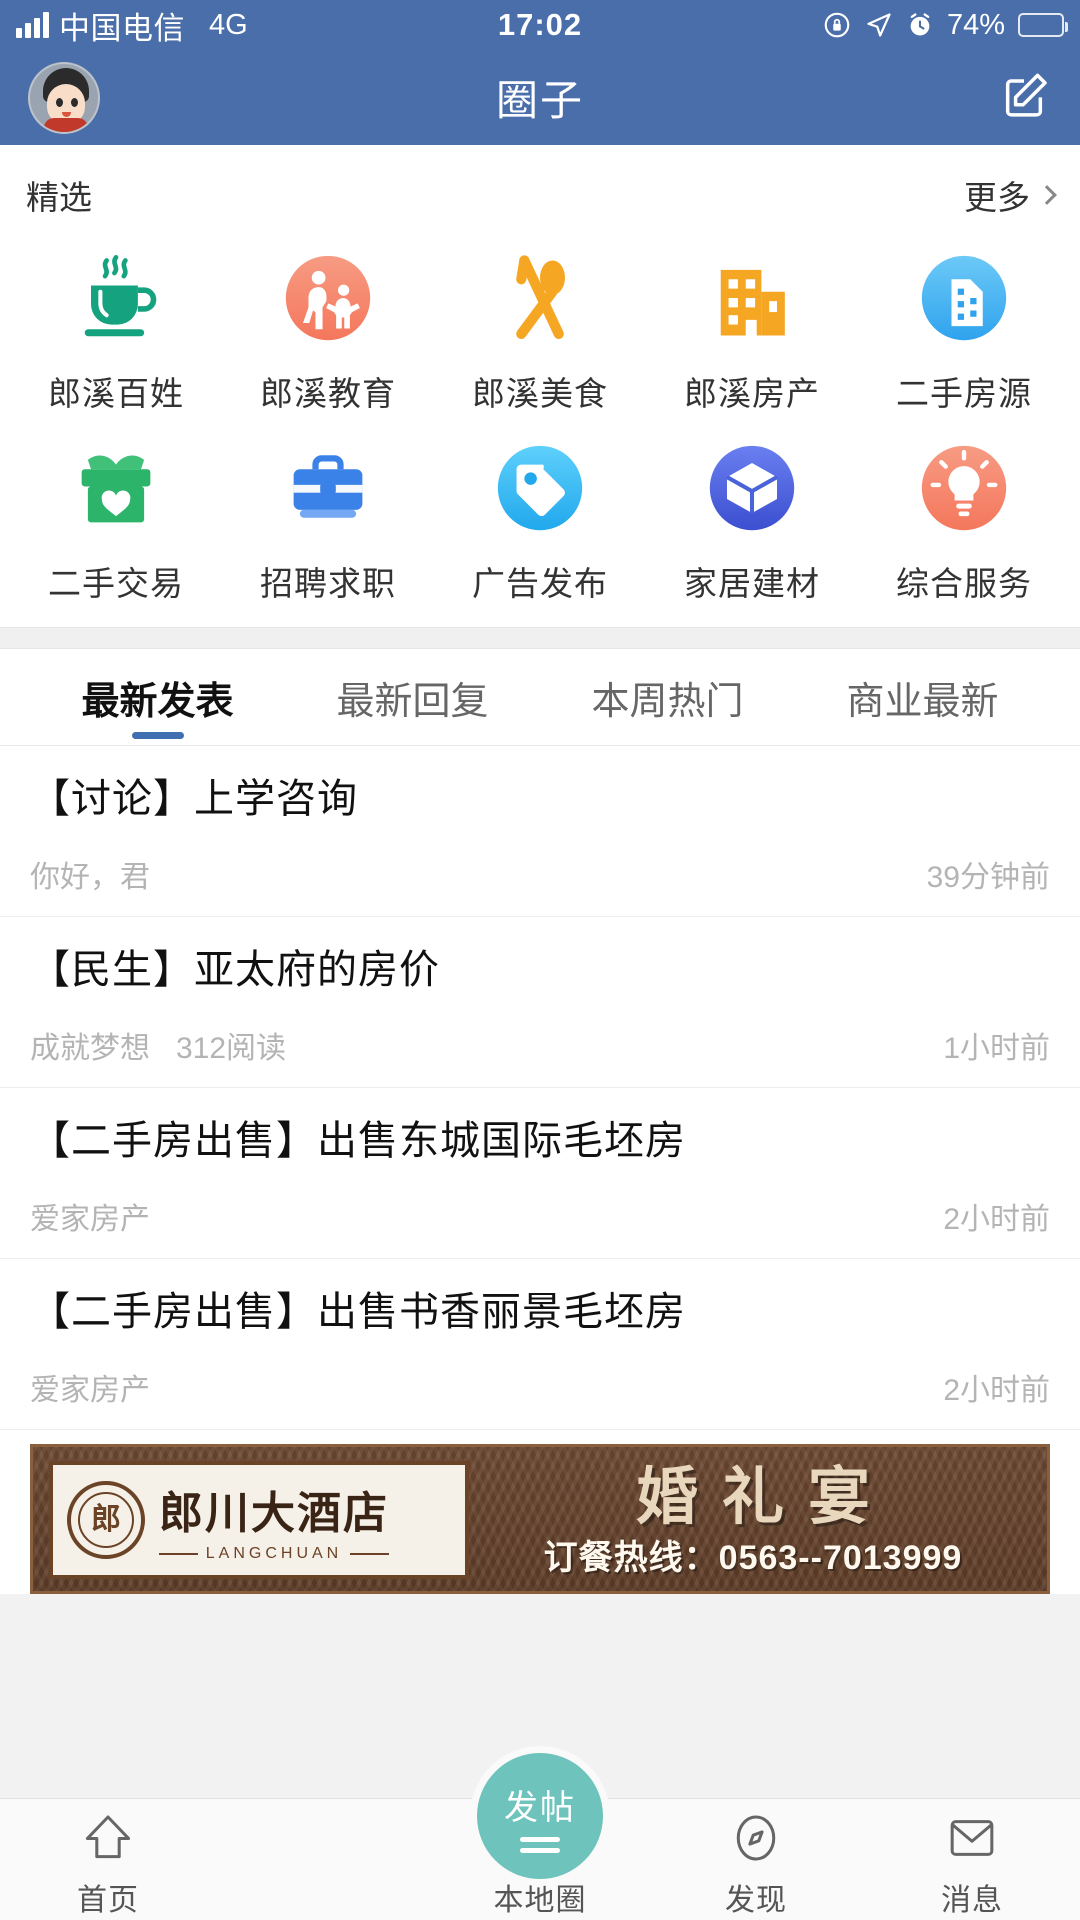 This screenshot has height=1920, width=1080. I want to click on post-list-item: 【民生】亚太府的房价 成就梦想 312阅读 1小时前, so click(540, 1002).